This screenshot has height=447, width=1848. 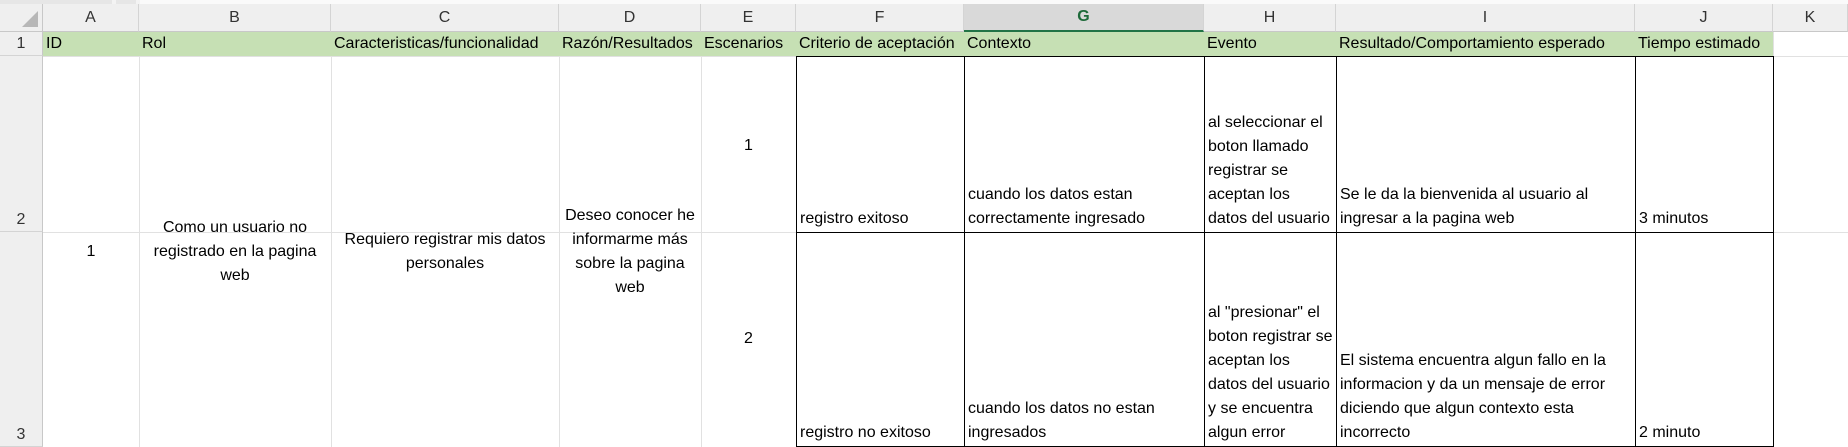 I want to click on header-rol: Rol, so click(x=235, y=44).